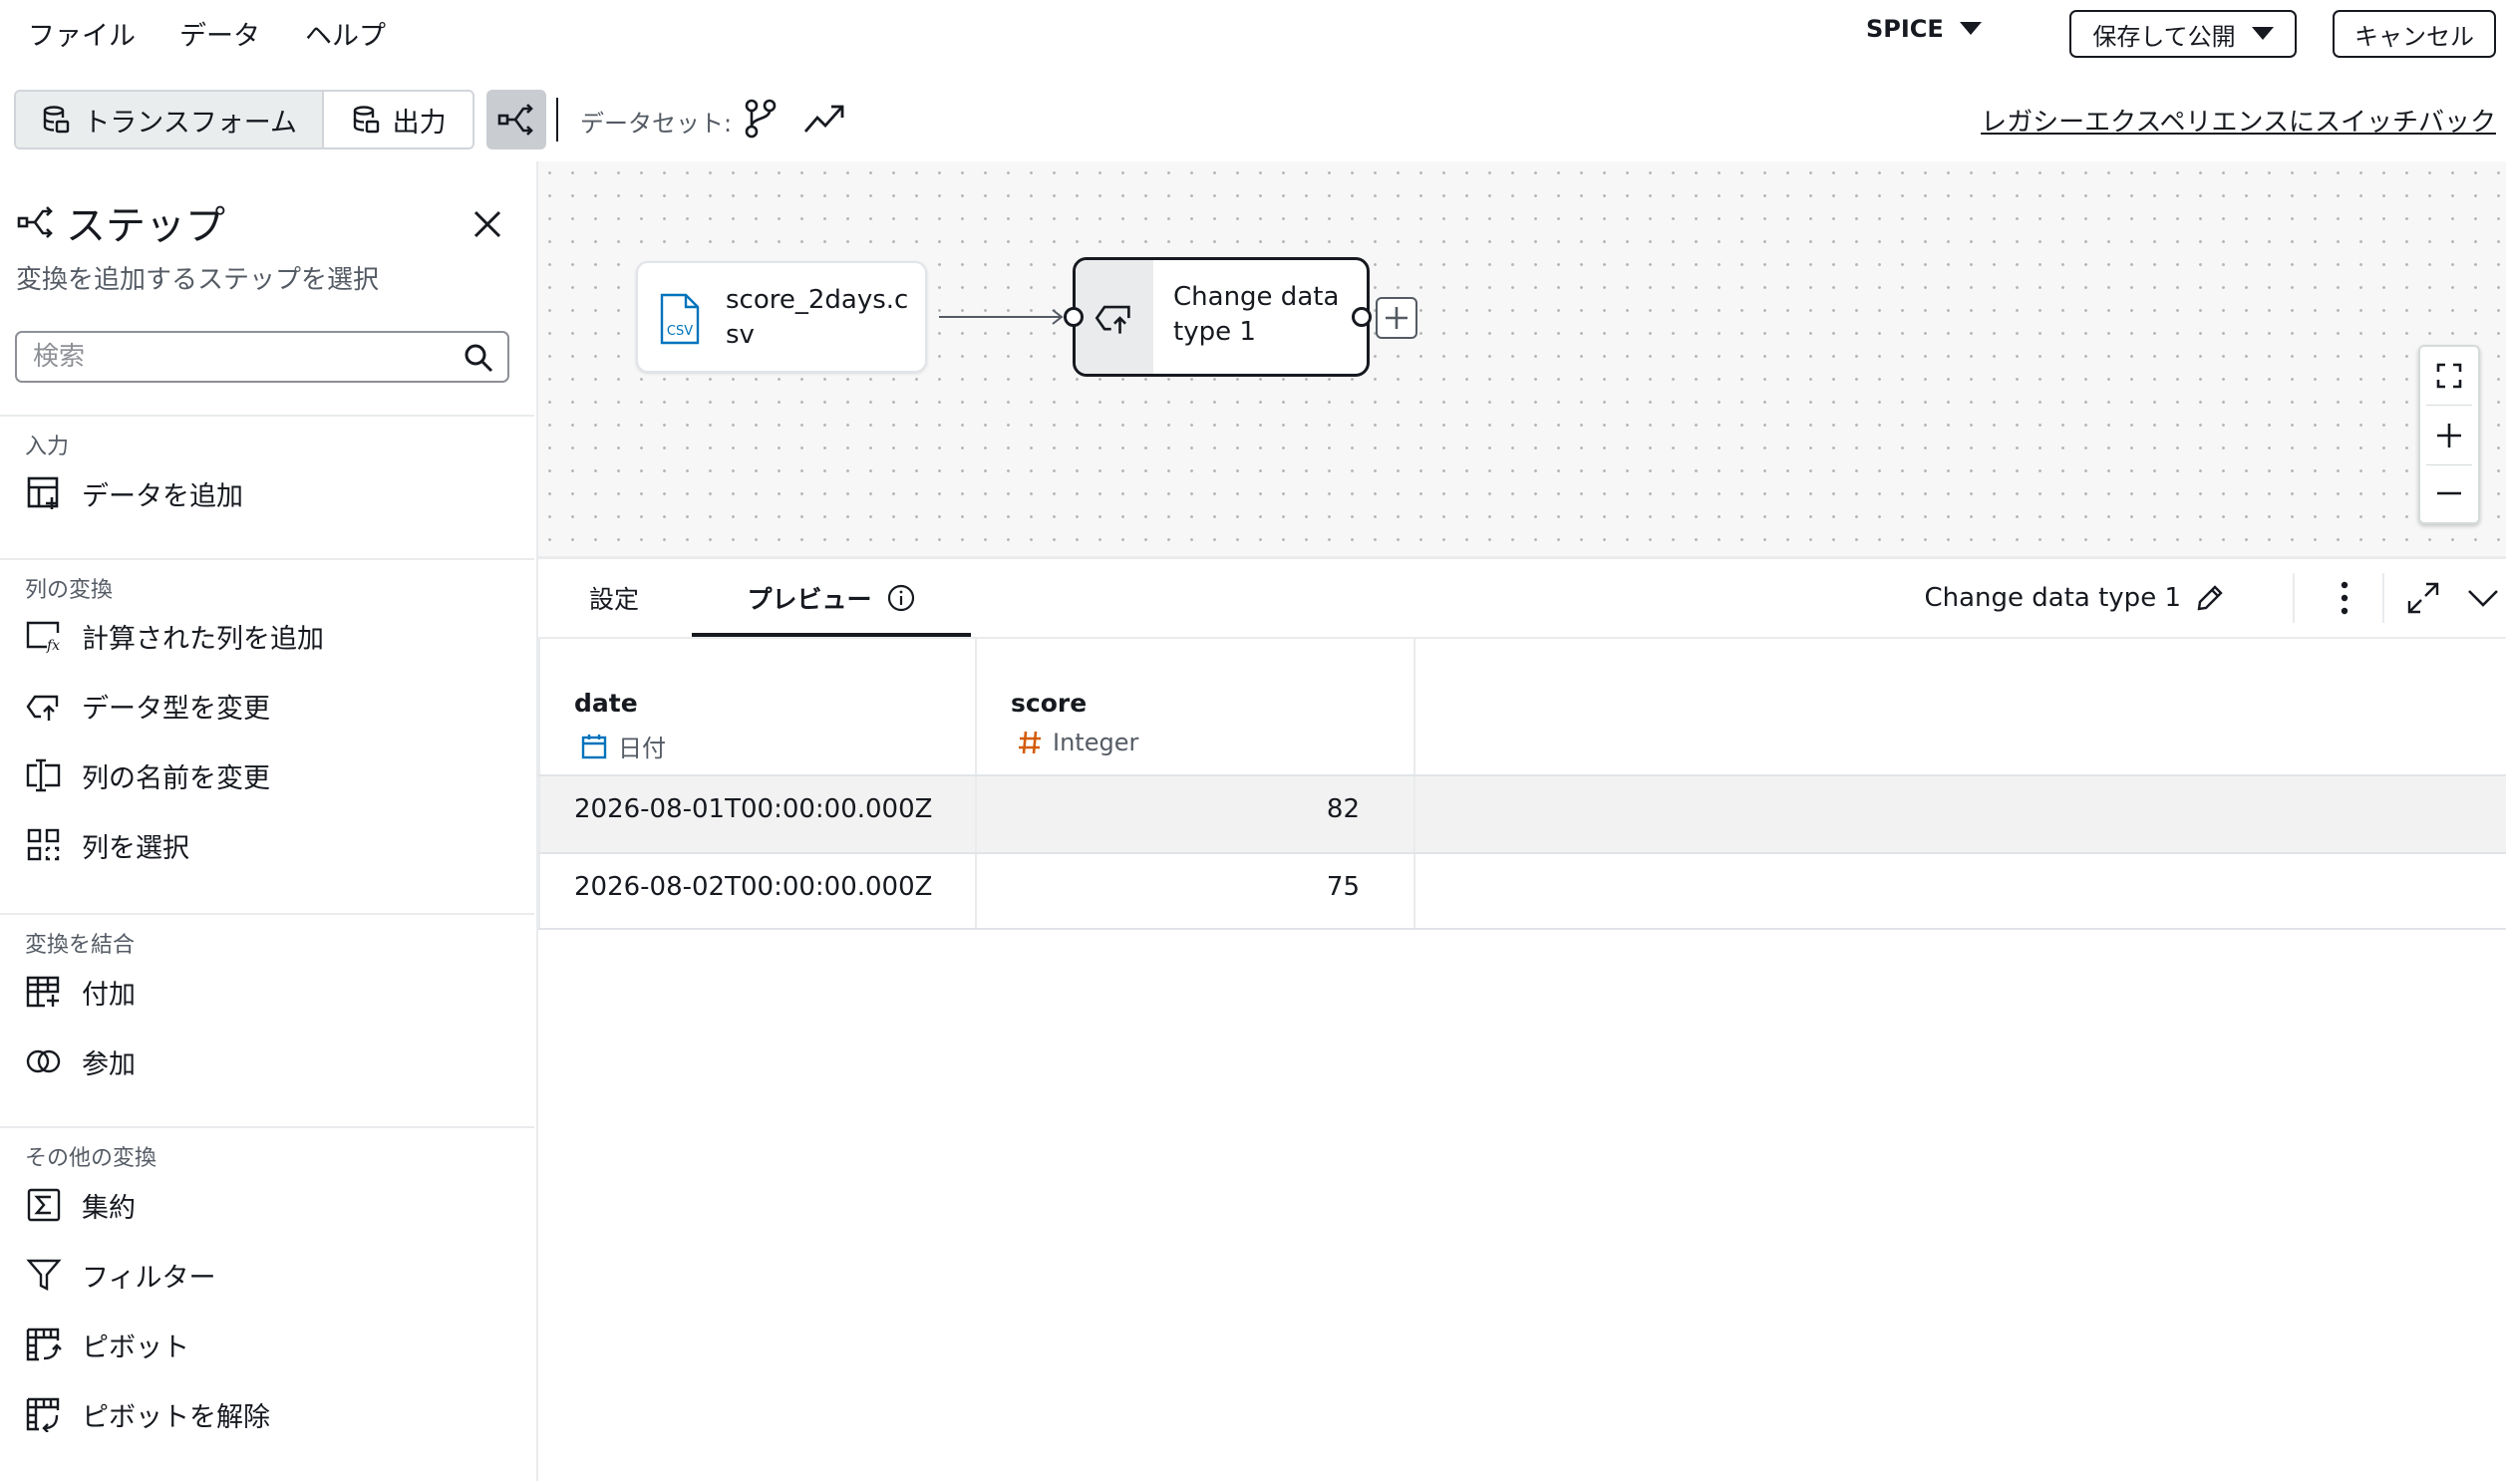  Describe the element at coordinates (1257, 314) in the screenshot. I see `change-data-type-node-label: Change data type 1` at that location.